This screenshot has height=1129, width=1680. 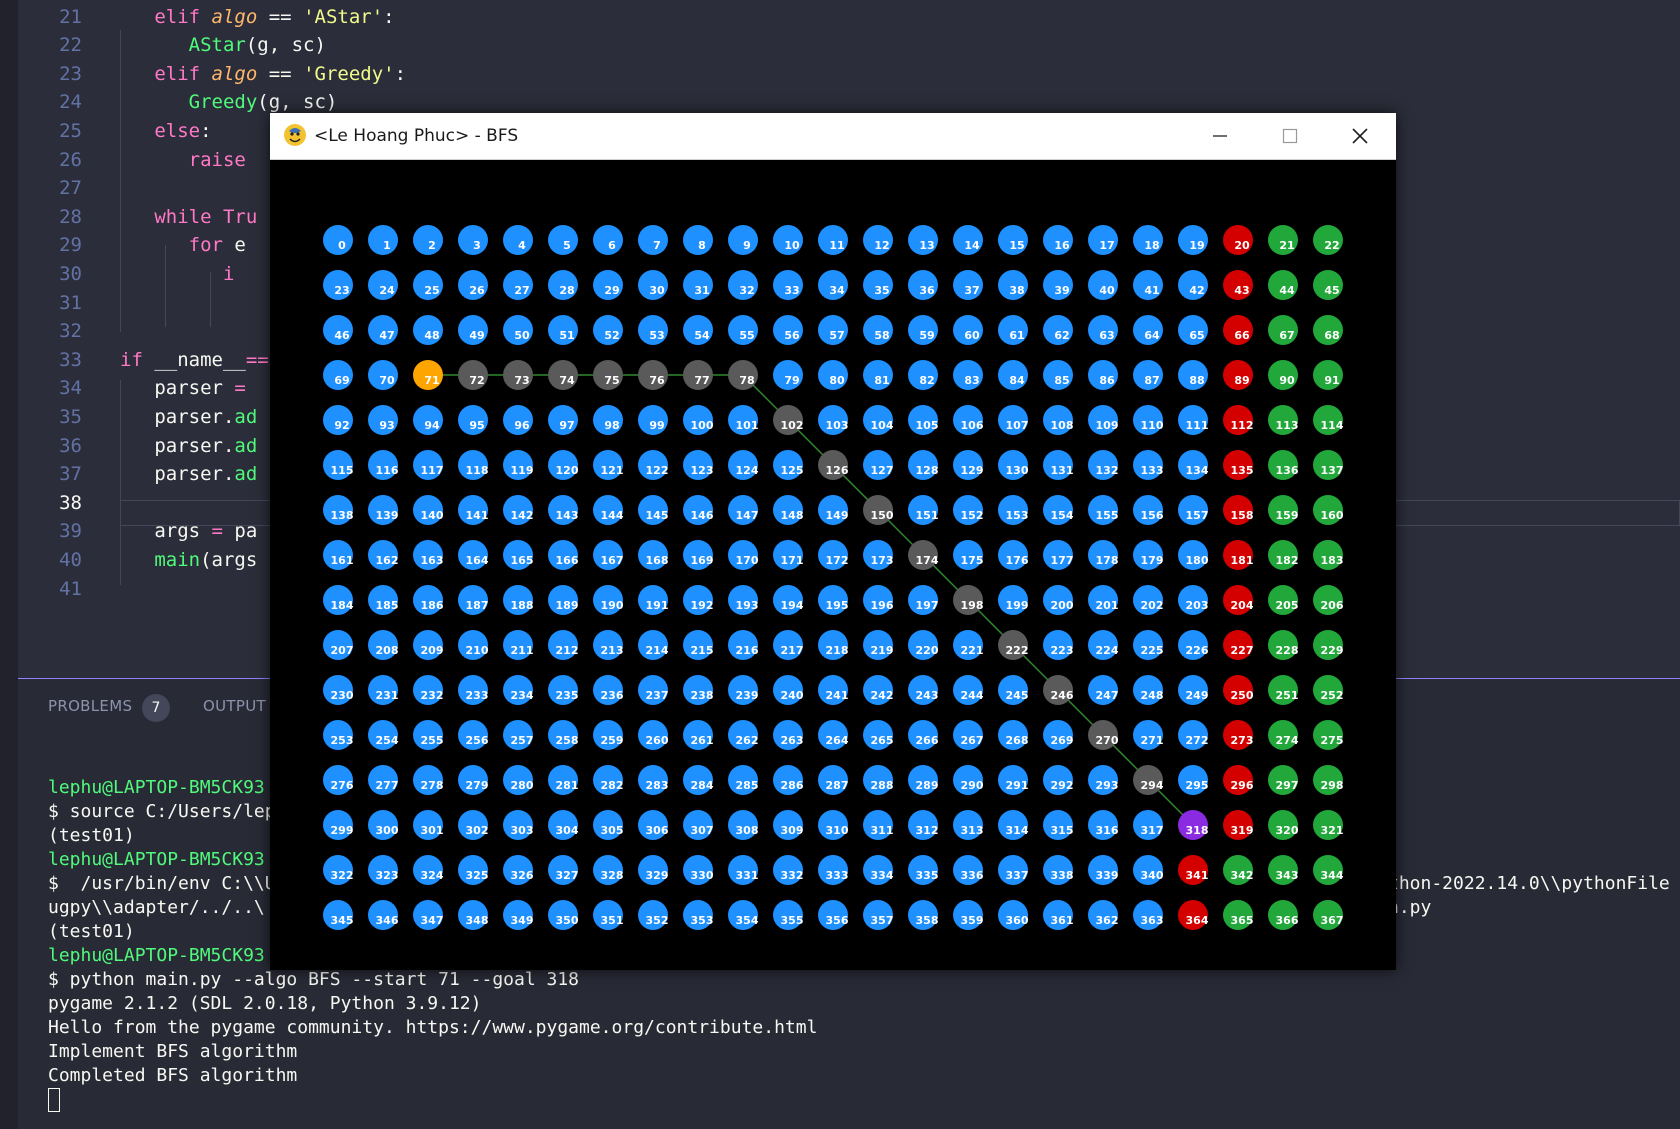 I want to click on grid-node-wall: 43, so click(x=1238, y=285).